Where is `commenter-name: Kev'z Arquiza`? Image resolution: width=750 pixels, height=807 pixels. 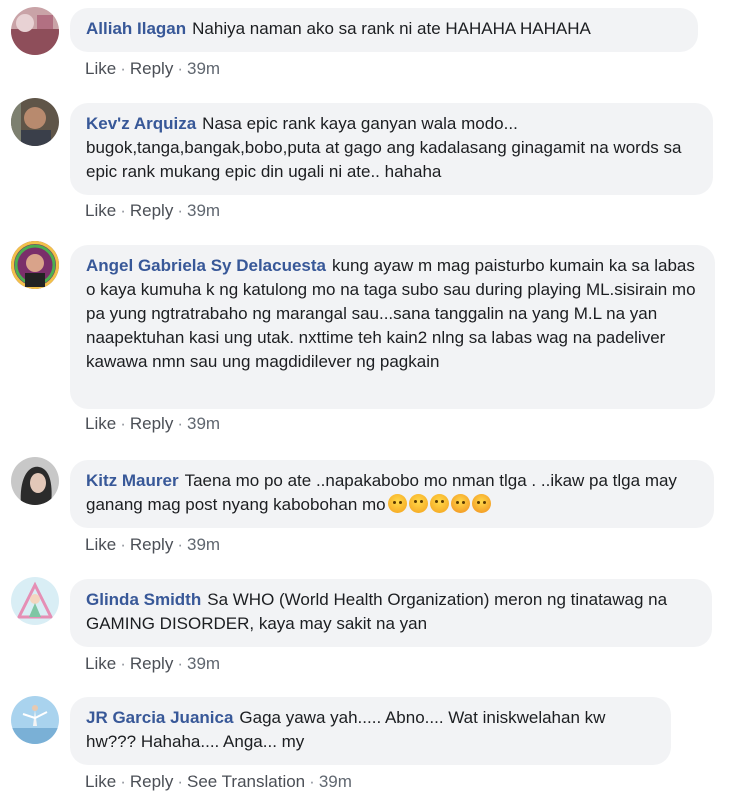
commenter-name: Kev'z Arquiza is located at coordinates (141, 123).